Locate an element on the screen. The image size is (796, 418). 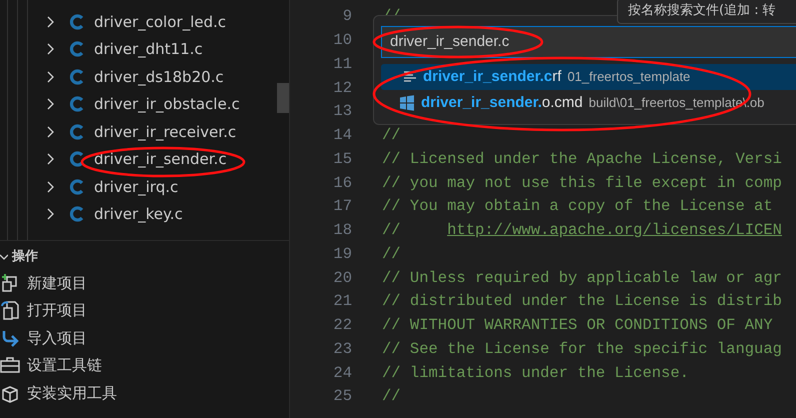
line-number: 17 is located at coordinates (342, 207).